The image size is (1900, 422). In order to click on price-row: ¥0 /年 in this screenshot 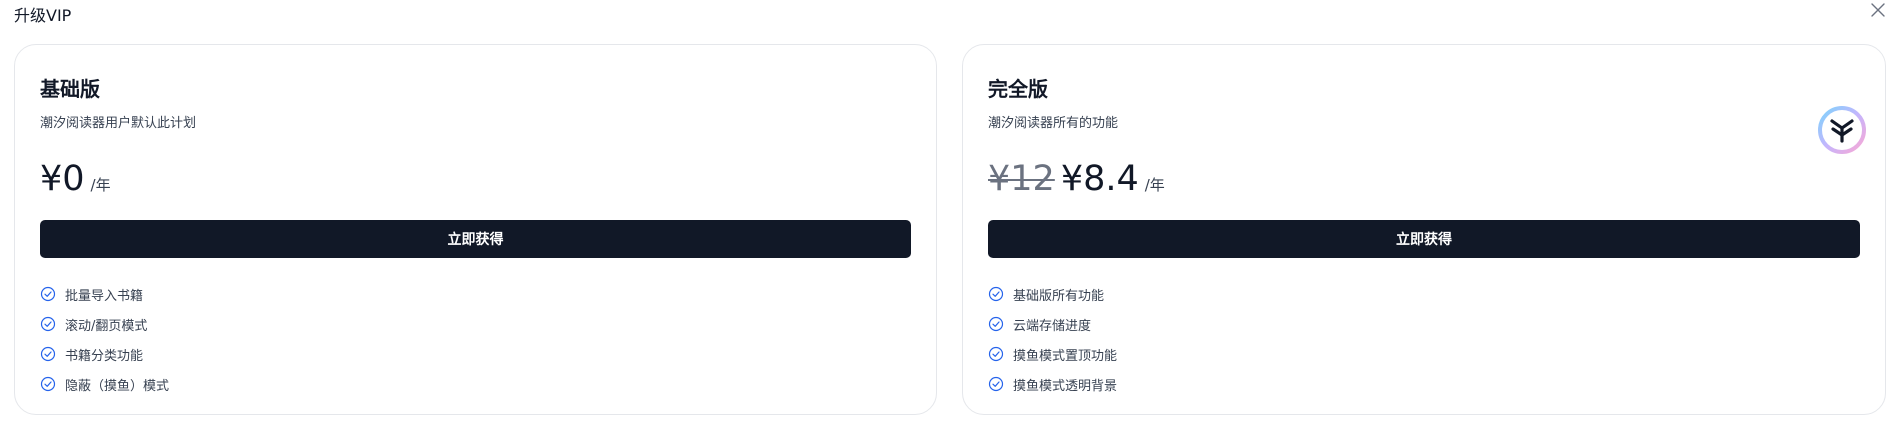, I will do `click(75, 179)`.